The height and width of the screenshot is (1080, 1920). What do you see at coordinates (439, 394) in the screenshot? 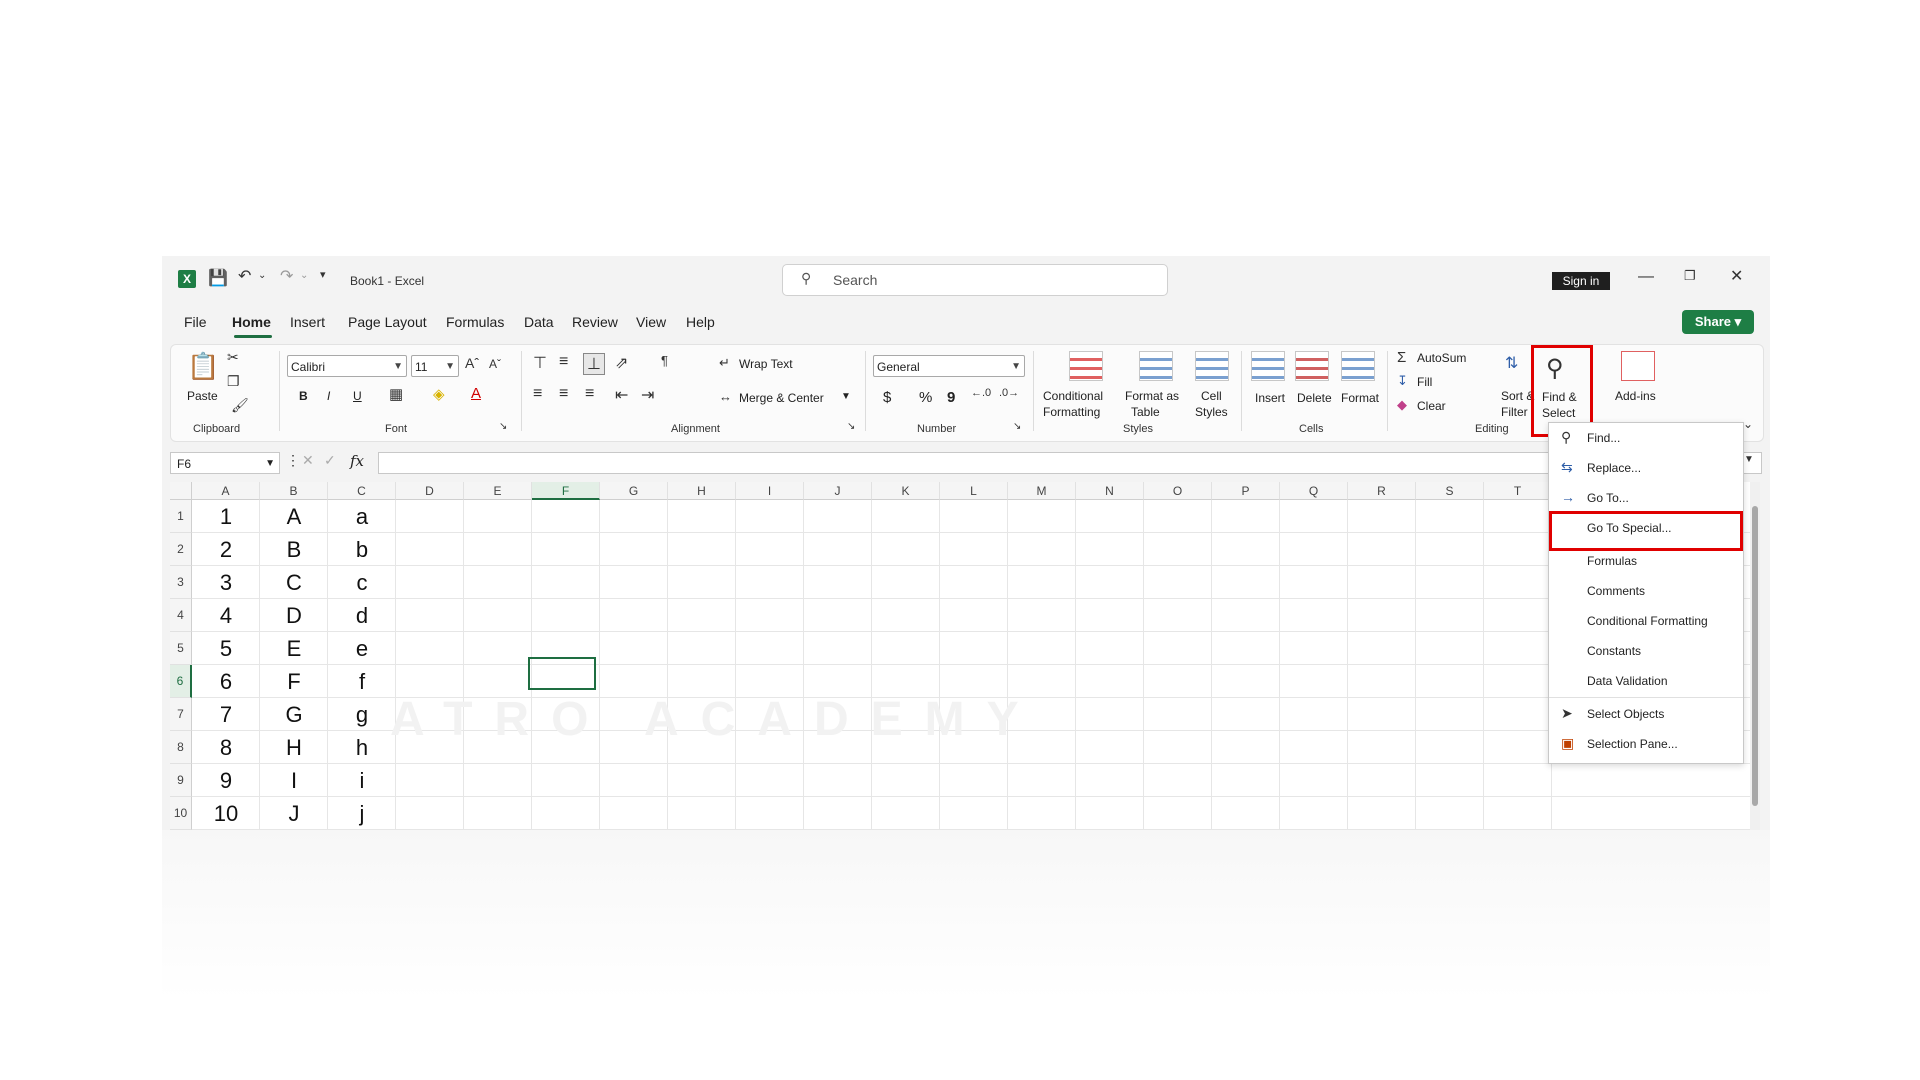
I see `fill-color-icon: ◈` at bounding box center [439, 394].